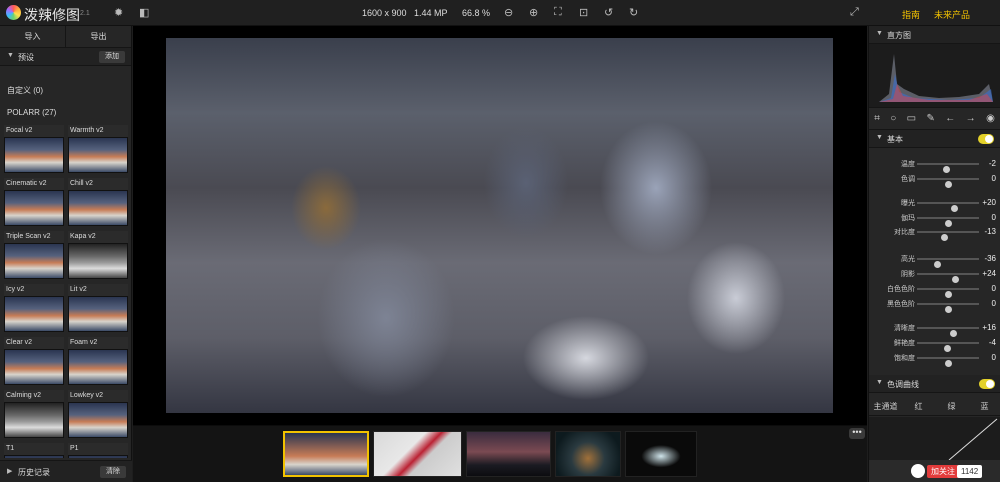 The image size is (1000, 482). Describe the element at coordinates (25, 90) in the screenshot. I see `custom-group: 自定义 (0)` at that location.